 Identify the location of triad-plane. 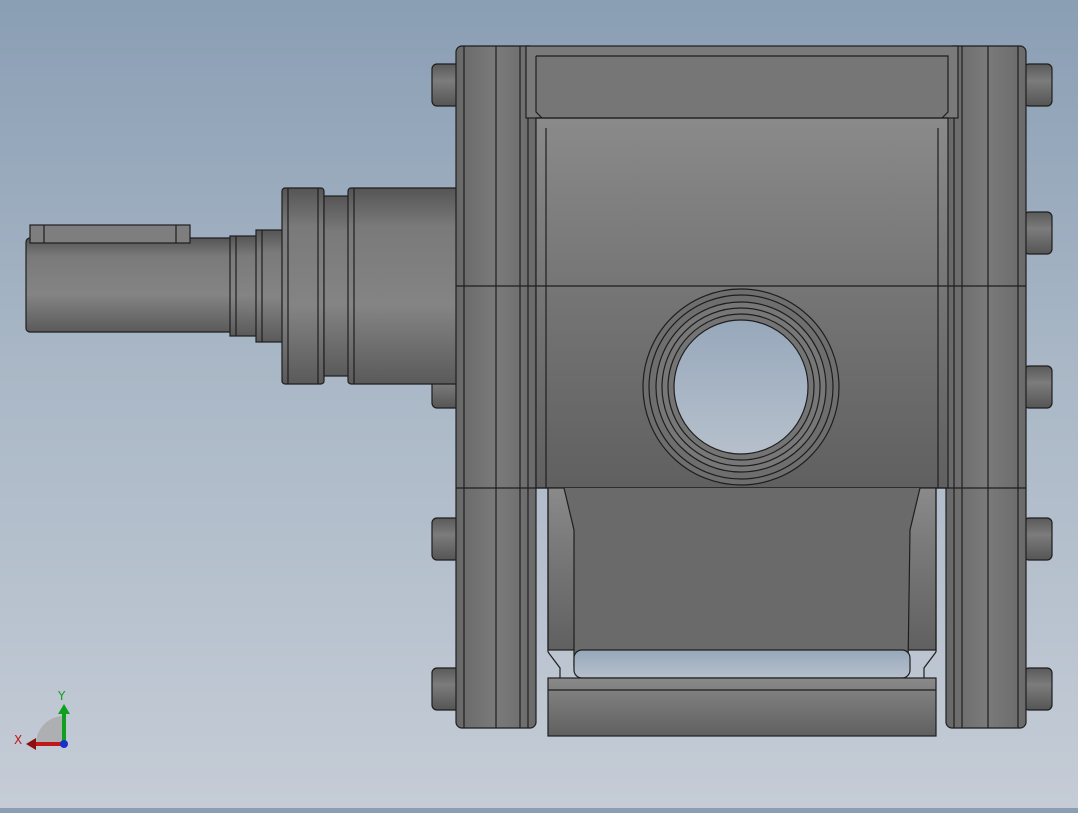
(50, 730).